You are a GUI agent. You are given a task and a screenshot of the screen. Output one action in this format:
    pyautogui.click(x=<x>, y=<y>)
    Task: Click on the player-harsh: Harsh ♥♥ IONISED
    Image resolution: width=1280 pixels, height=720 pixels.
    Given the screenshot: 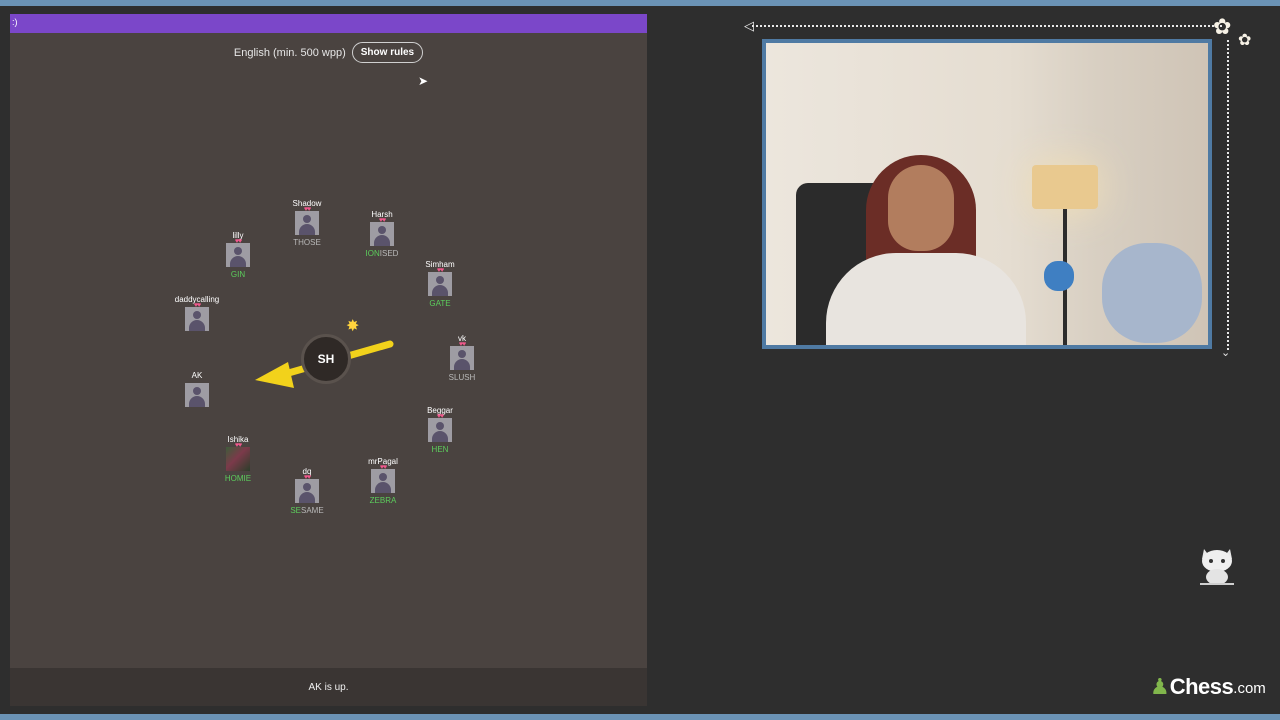 What is the action you would take?
    pyautogui.click(x=382, y=234)
    